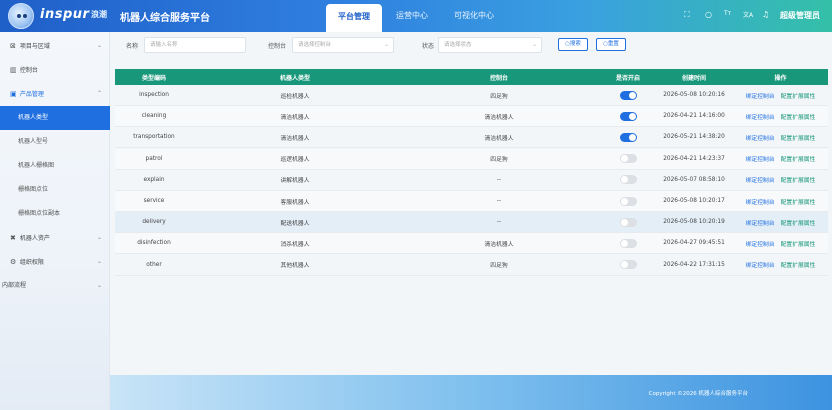 This screenshot has height=410, width=832. What do you see at coordinates (55, 262) in the screenshot?
I see `sidebar-item-org-permissions: ⚙ 组织权限 ⌄` at bounding box center [55, 262].